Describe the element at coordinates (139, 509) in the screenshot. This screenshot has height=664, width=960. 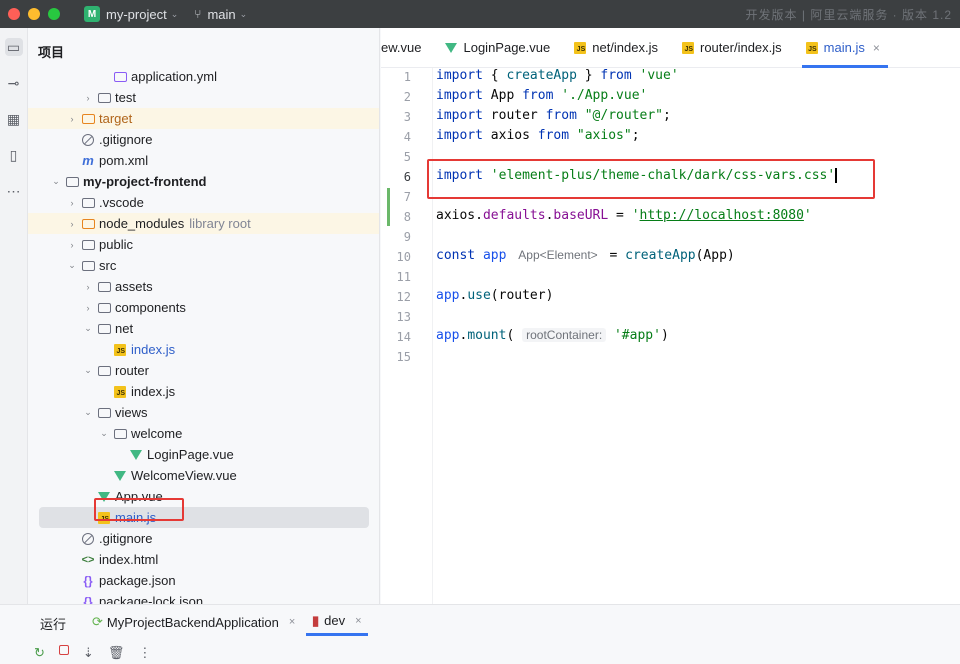
I see `highlight-box-main-js` at that location.